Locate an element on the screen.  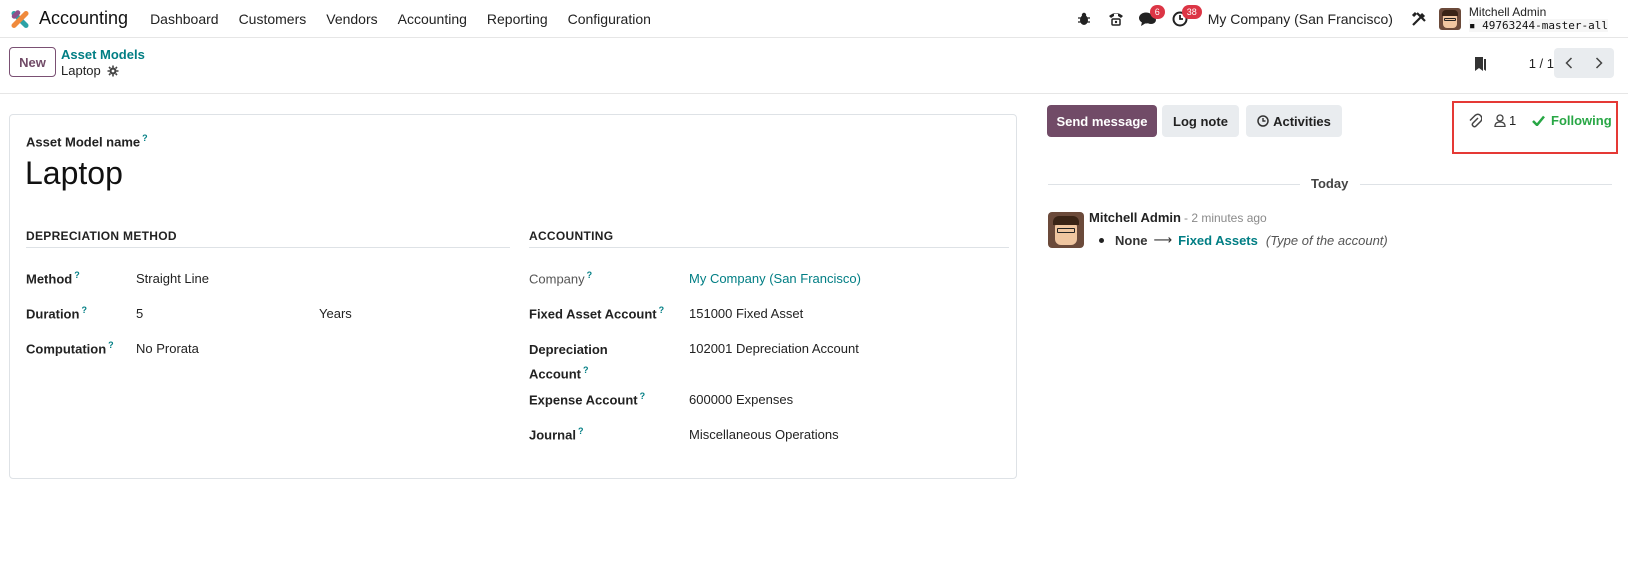
company-label-text: Company is located at coordinates (557, 279).